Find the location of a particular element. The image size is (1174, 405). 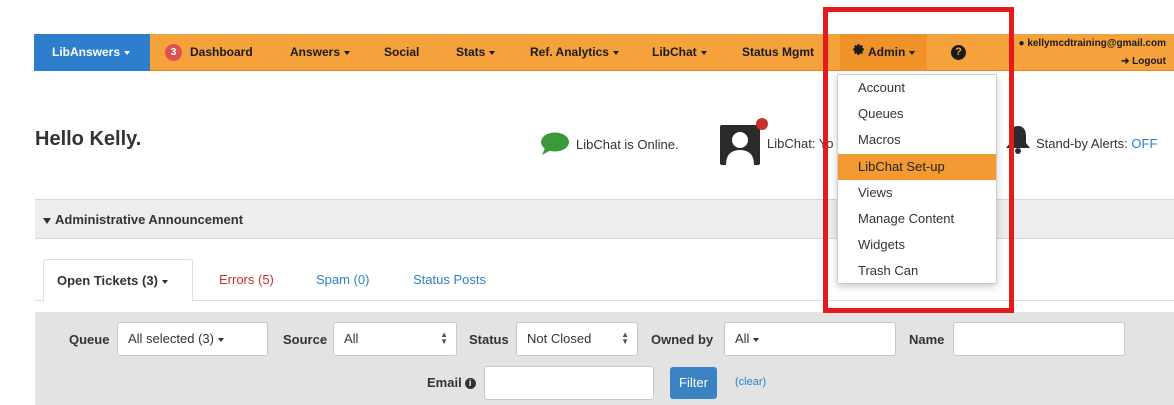

nav-ref-analytics-label: Ref. Analytics is located at coordinates (569, 52).